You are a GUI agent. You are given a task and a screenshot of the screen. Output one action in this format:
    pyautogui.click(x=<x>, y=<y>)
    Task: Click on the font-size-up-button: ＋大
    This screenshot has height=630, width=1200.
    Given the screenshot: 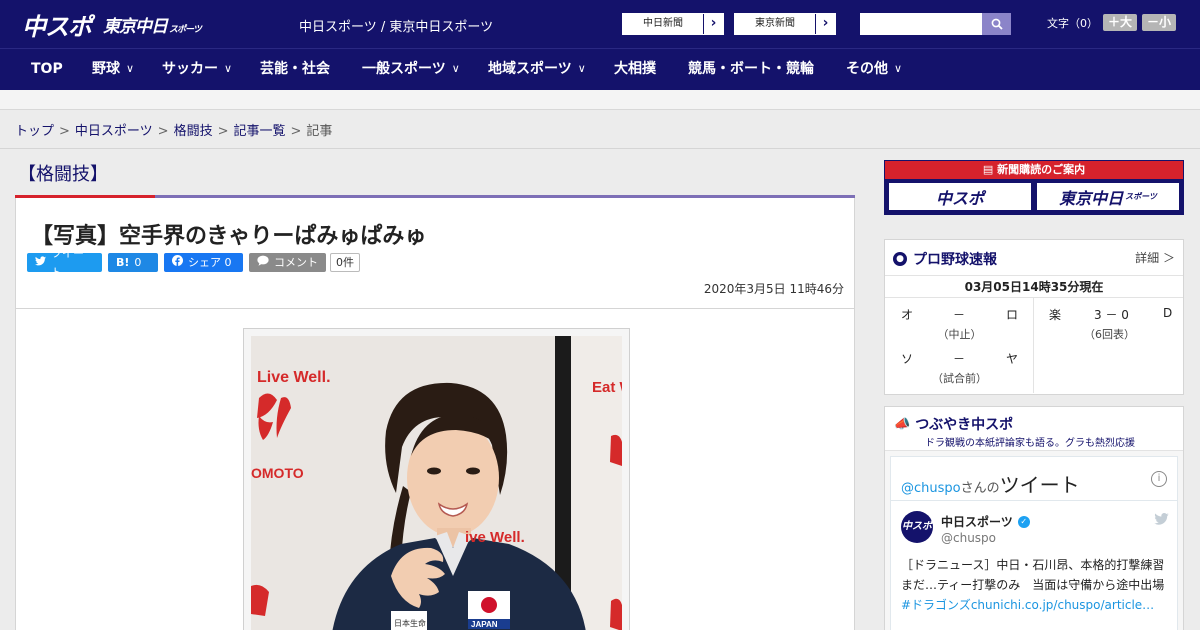 What is the action you would take?
    pyautogui.click(x=1120, y=22)
    